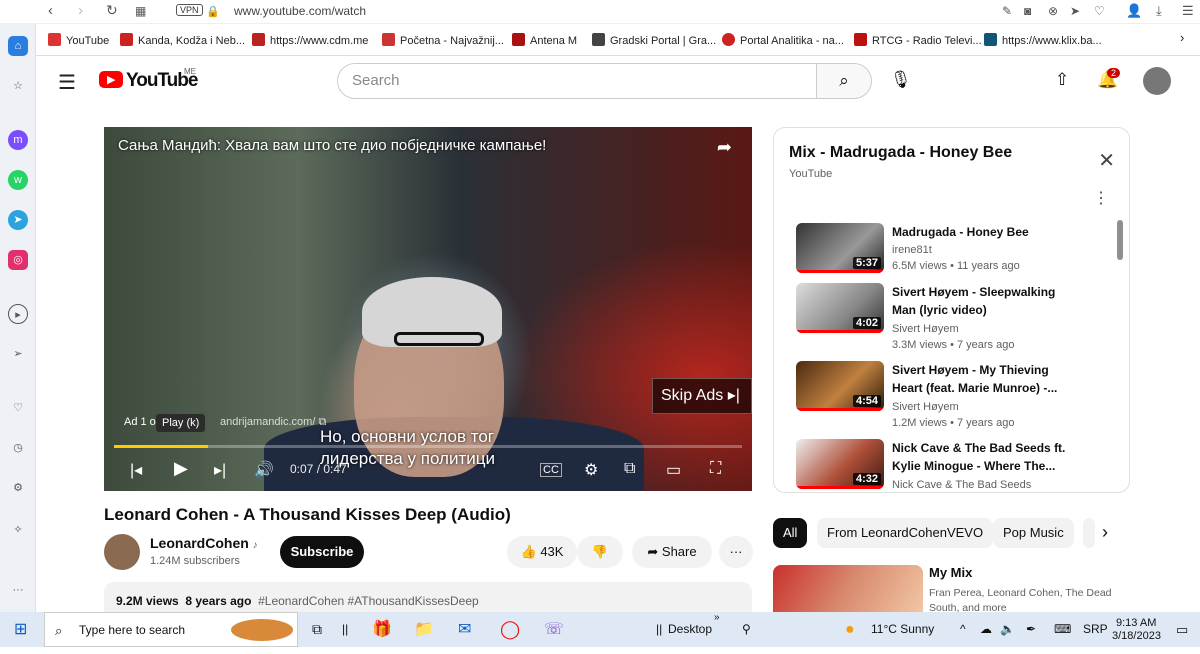  Describe the element at coordinates (900, 153) in the screenshot. I see `playlist-title: Mix - Madrugada - Honey Bee` at that location.